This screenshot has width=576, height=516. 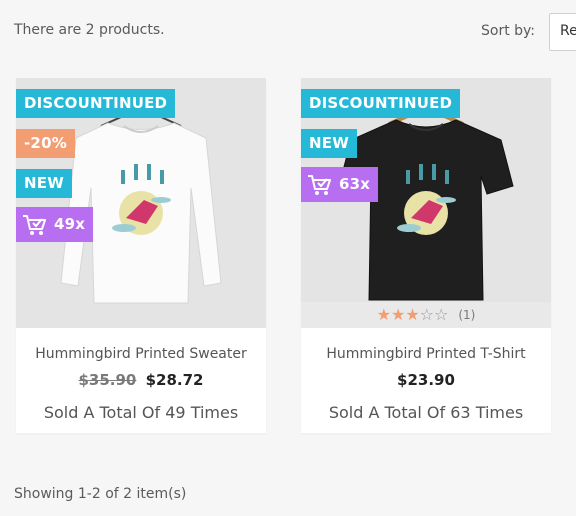 I want to click on sold-total-text: Sold A Total Of 63 Times, so click(x=426, y=412).